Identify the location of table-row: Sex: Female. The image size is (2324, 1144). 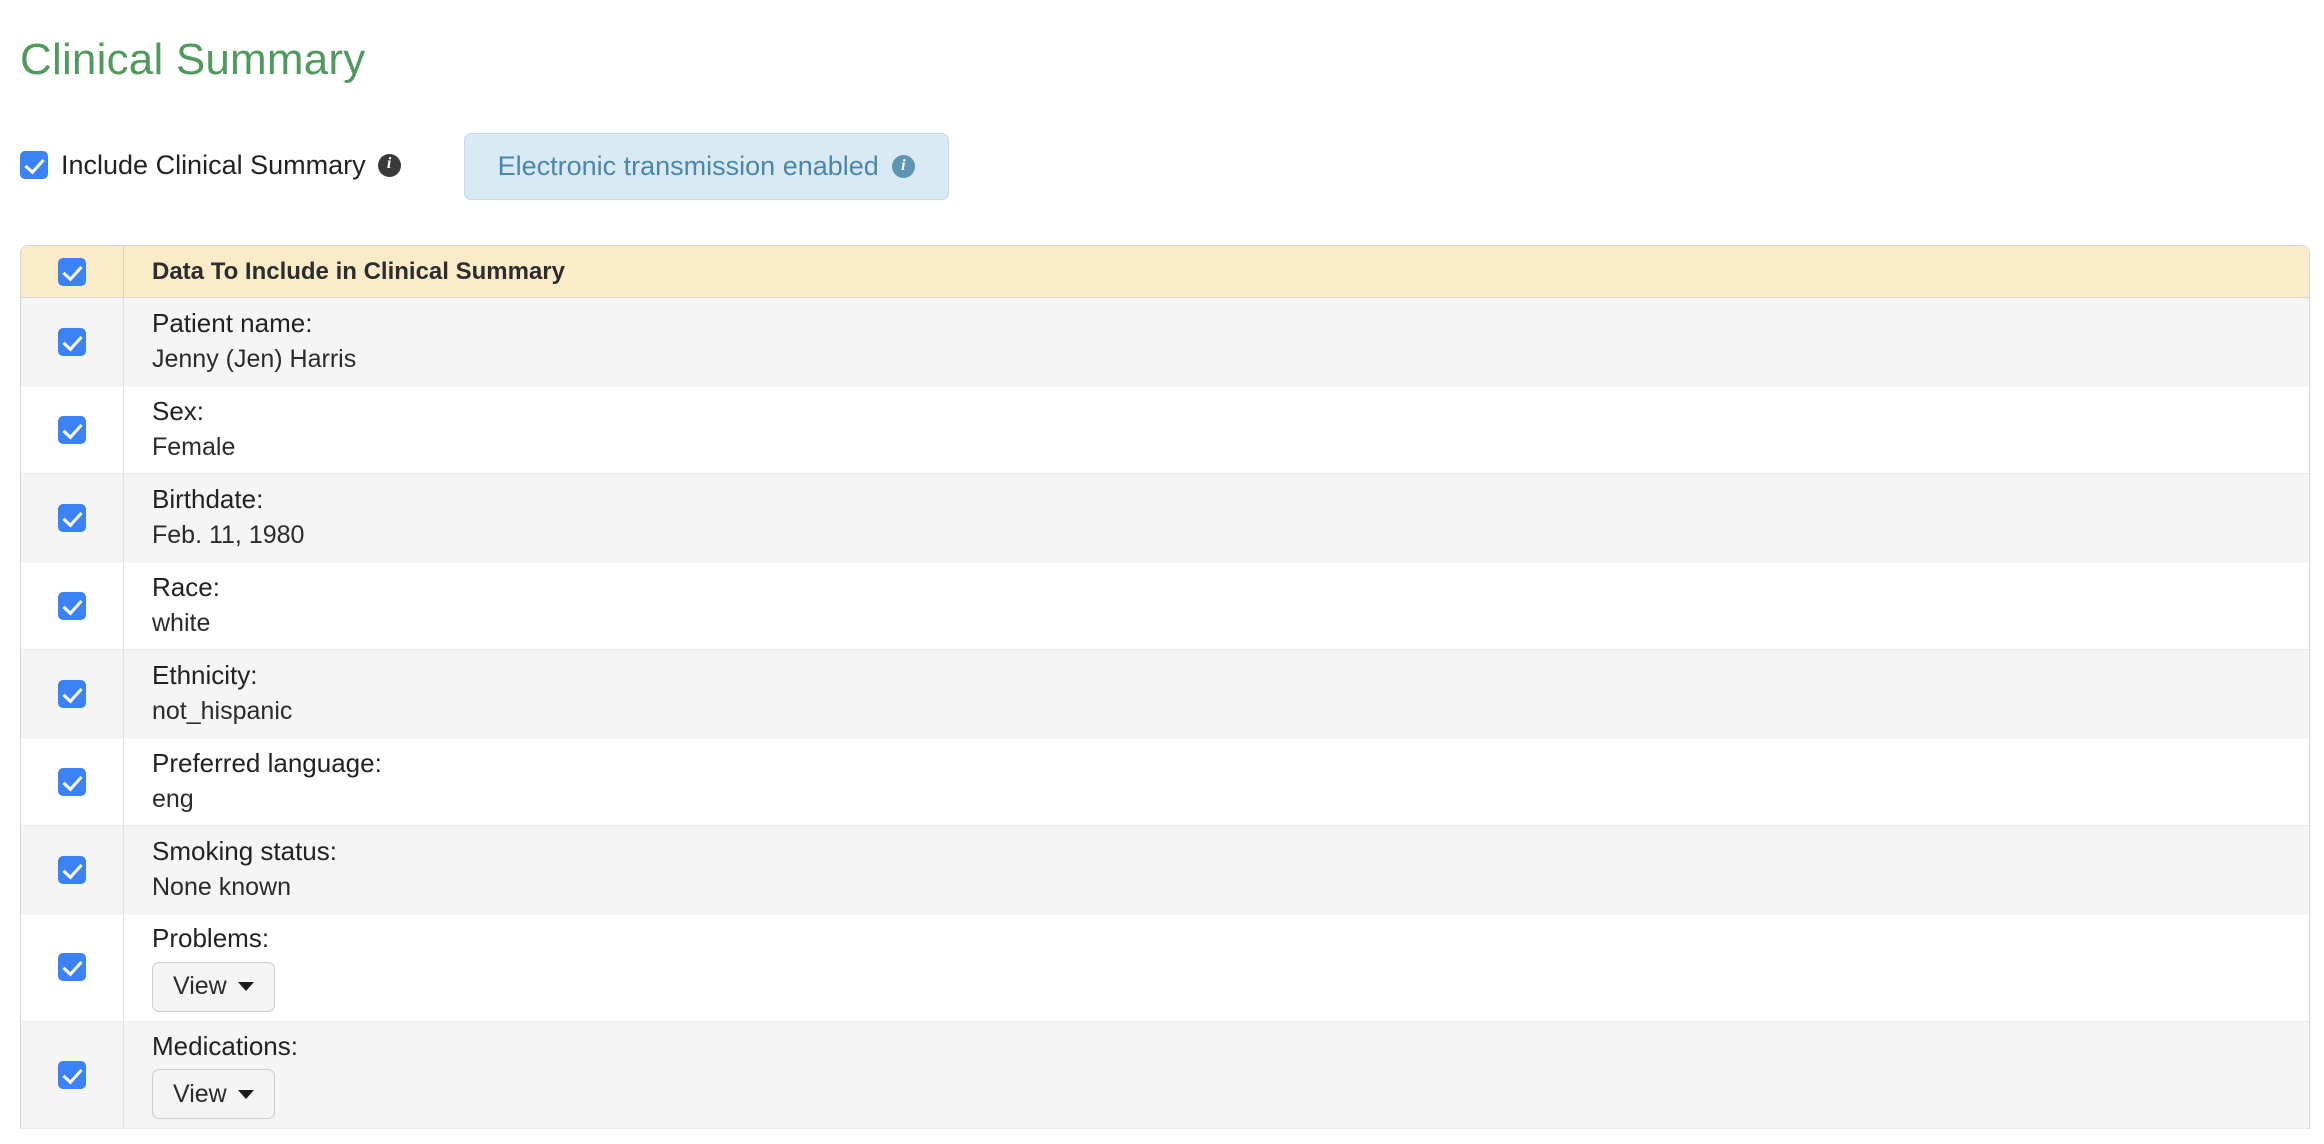
(1165, 430).